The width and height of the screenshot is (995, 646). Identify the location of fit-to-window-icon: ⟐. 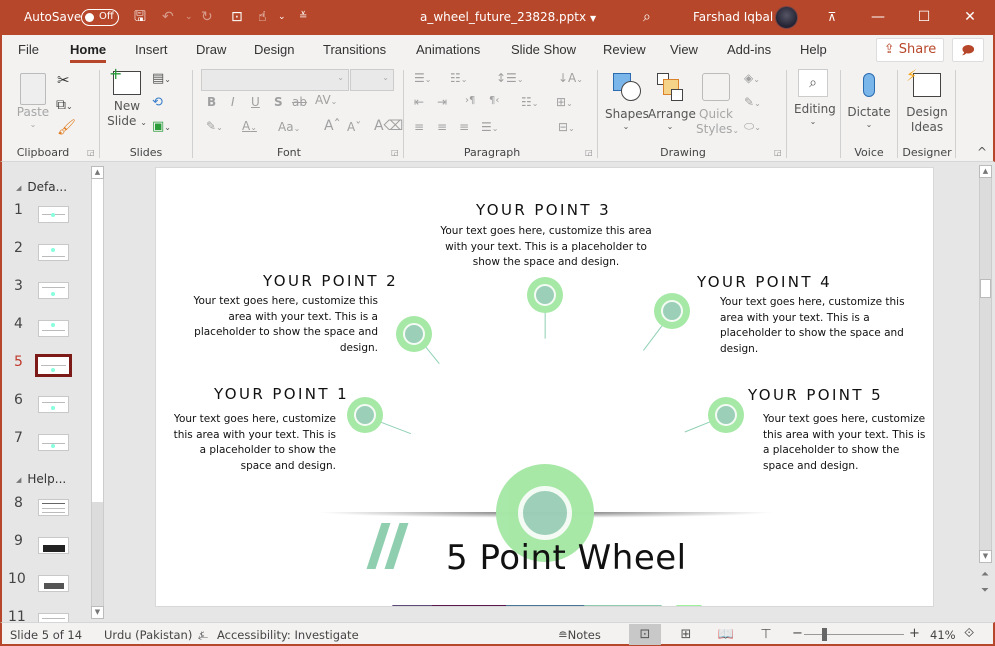
(969, 633).